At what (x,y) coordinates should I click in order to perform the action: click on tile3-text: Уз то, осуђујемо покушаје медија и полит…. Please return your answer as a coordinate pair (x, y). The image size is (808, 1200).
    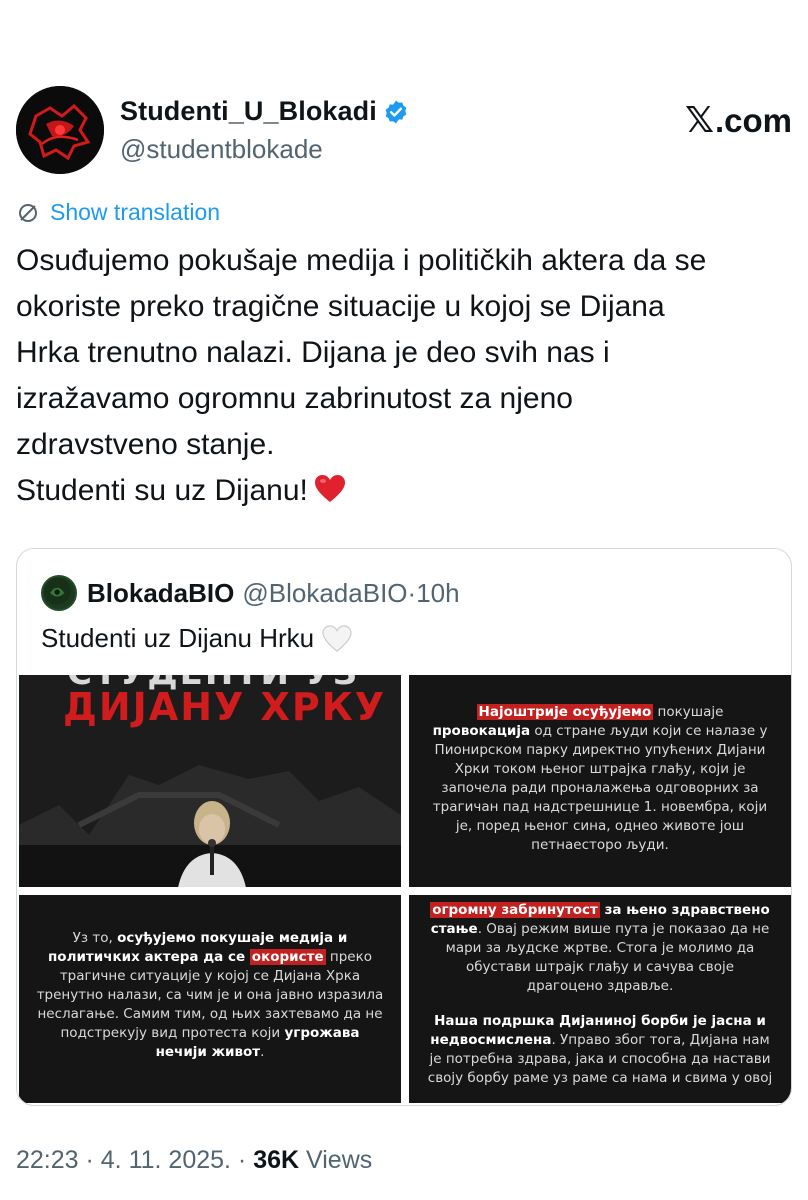
    Looking at the image, I should click on (210, 995).